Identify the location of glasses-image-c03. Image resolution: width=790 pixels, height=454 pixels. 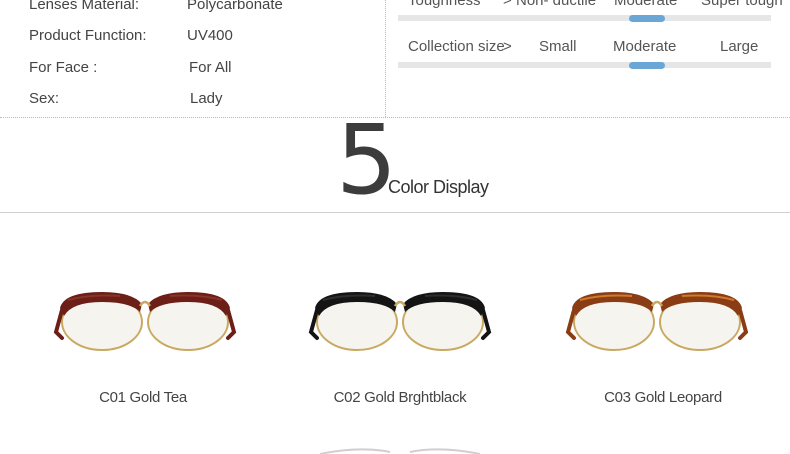
(657, 321).